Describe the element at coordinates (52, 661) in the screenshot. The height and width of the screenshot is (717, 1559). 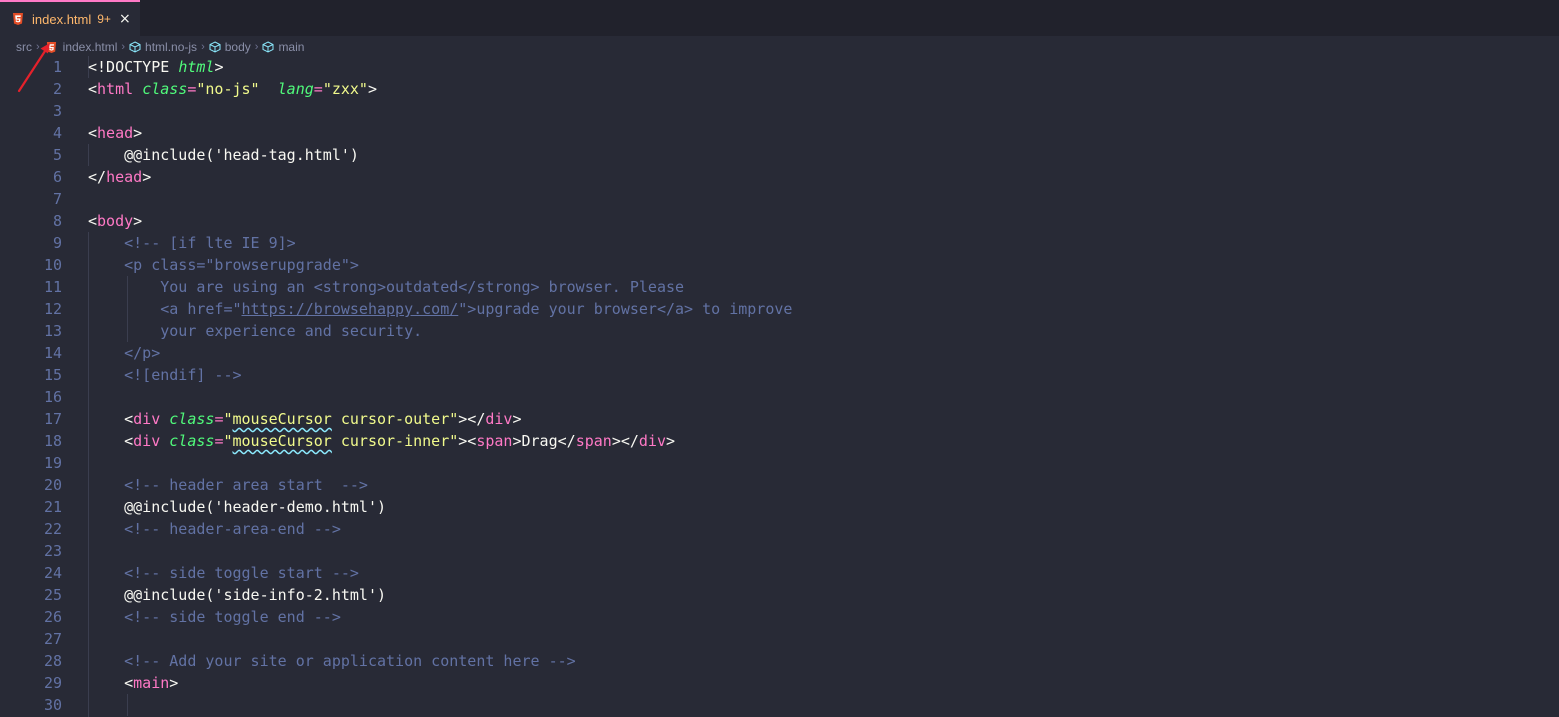
I see `line-number: 28` at that location.